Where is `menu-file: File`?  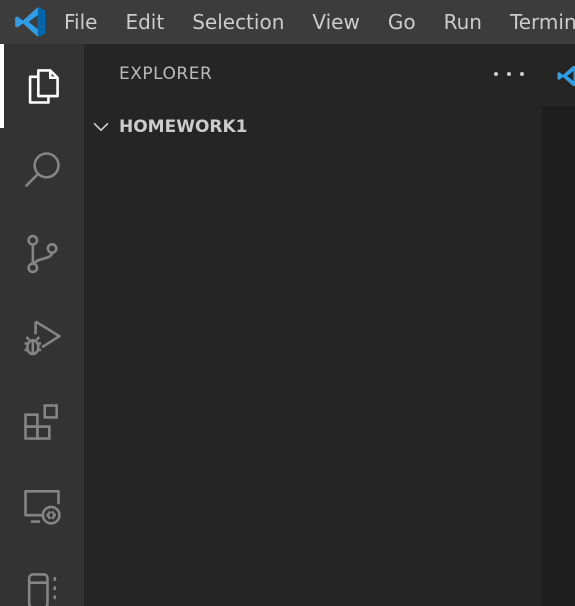
menu-file: File is located at coordinates (87, 22).